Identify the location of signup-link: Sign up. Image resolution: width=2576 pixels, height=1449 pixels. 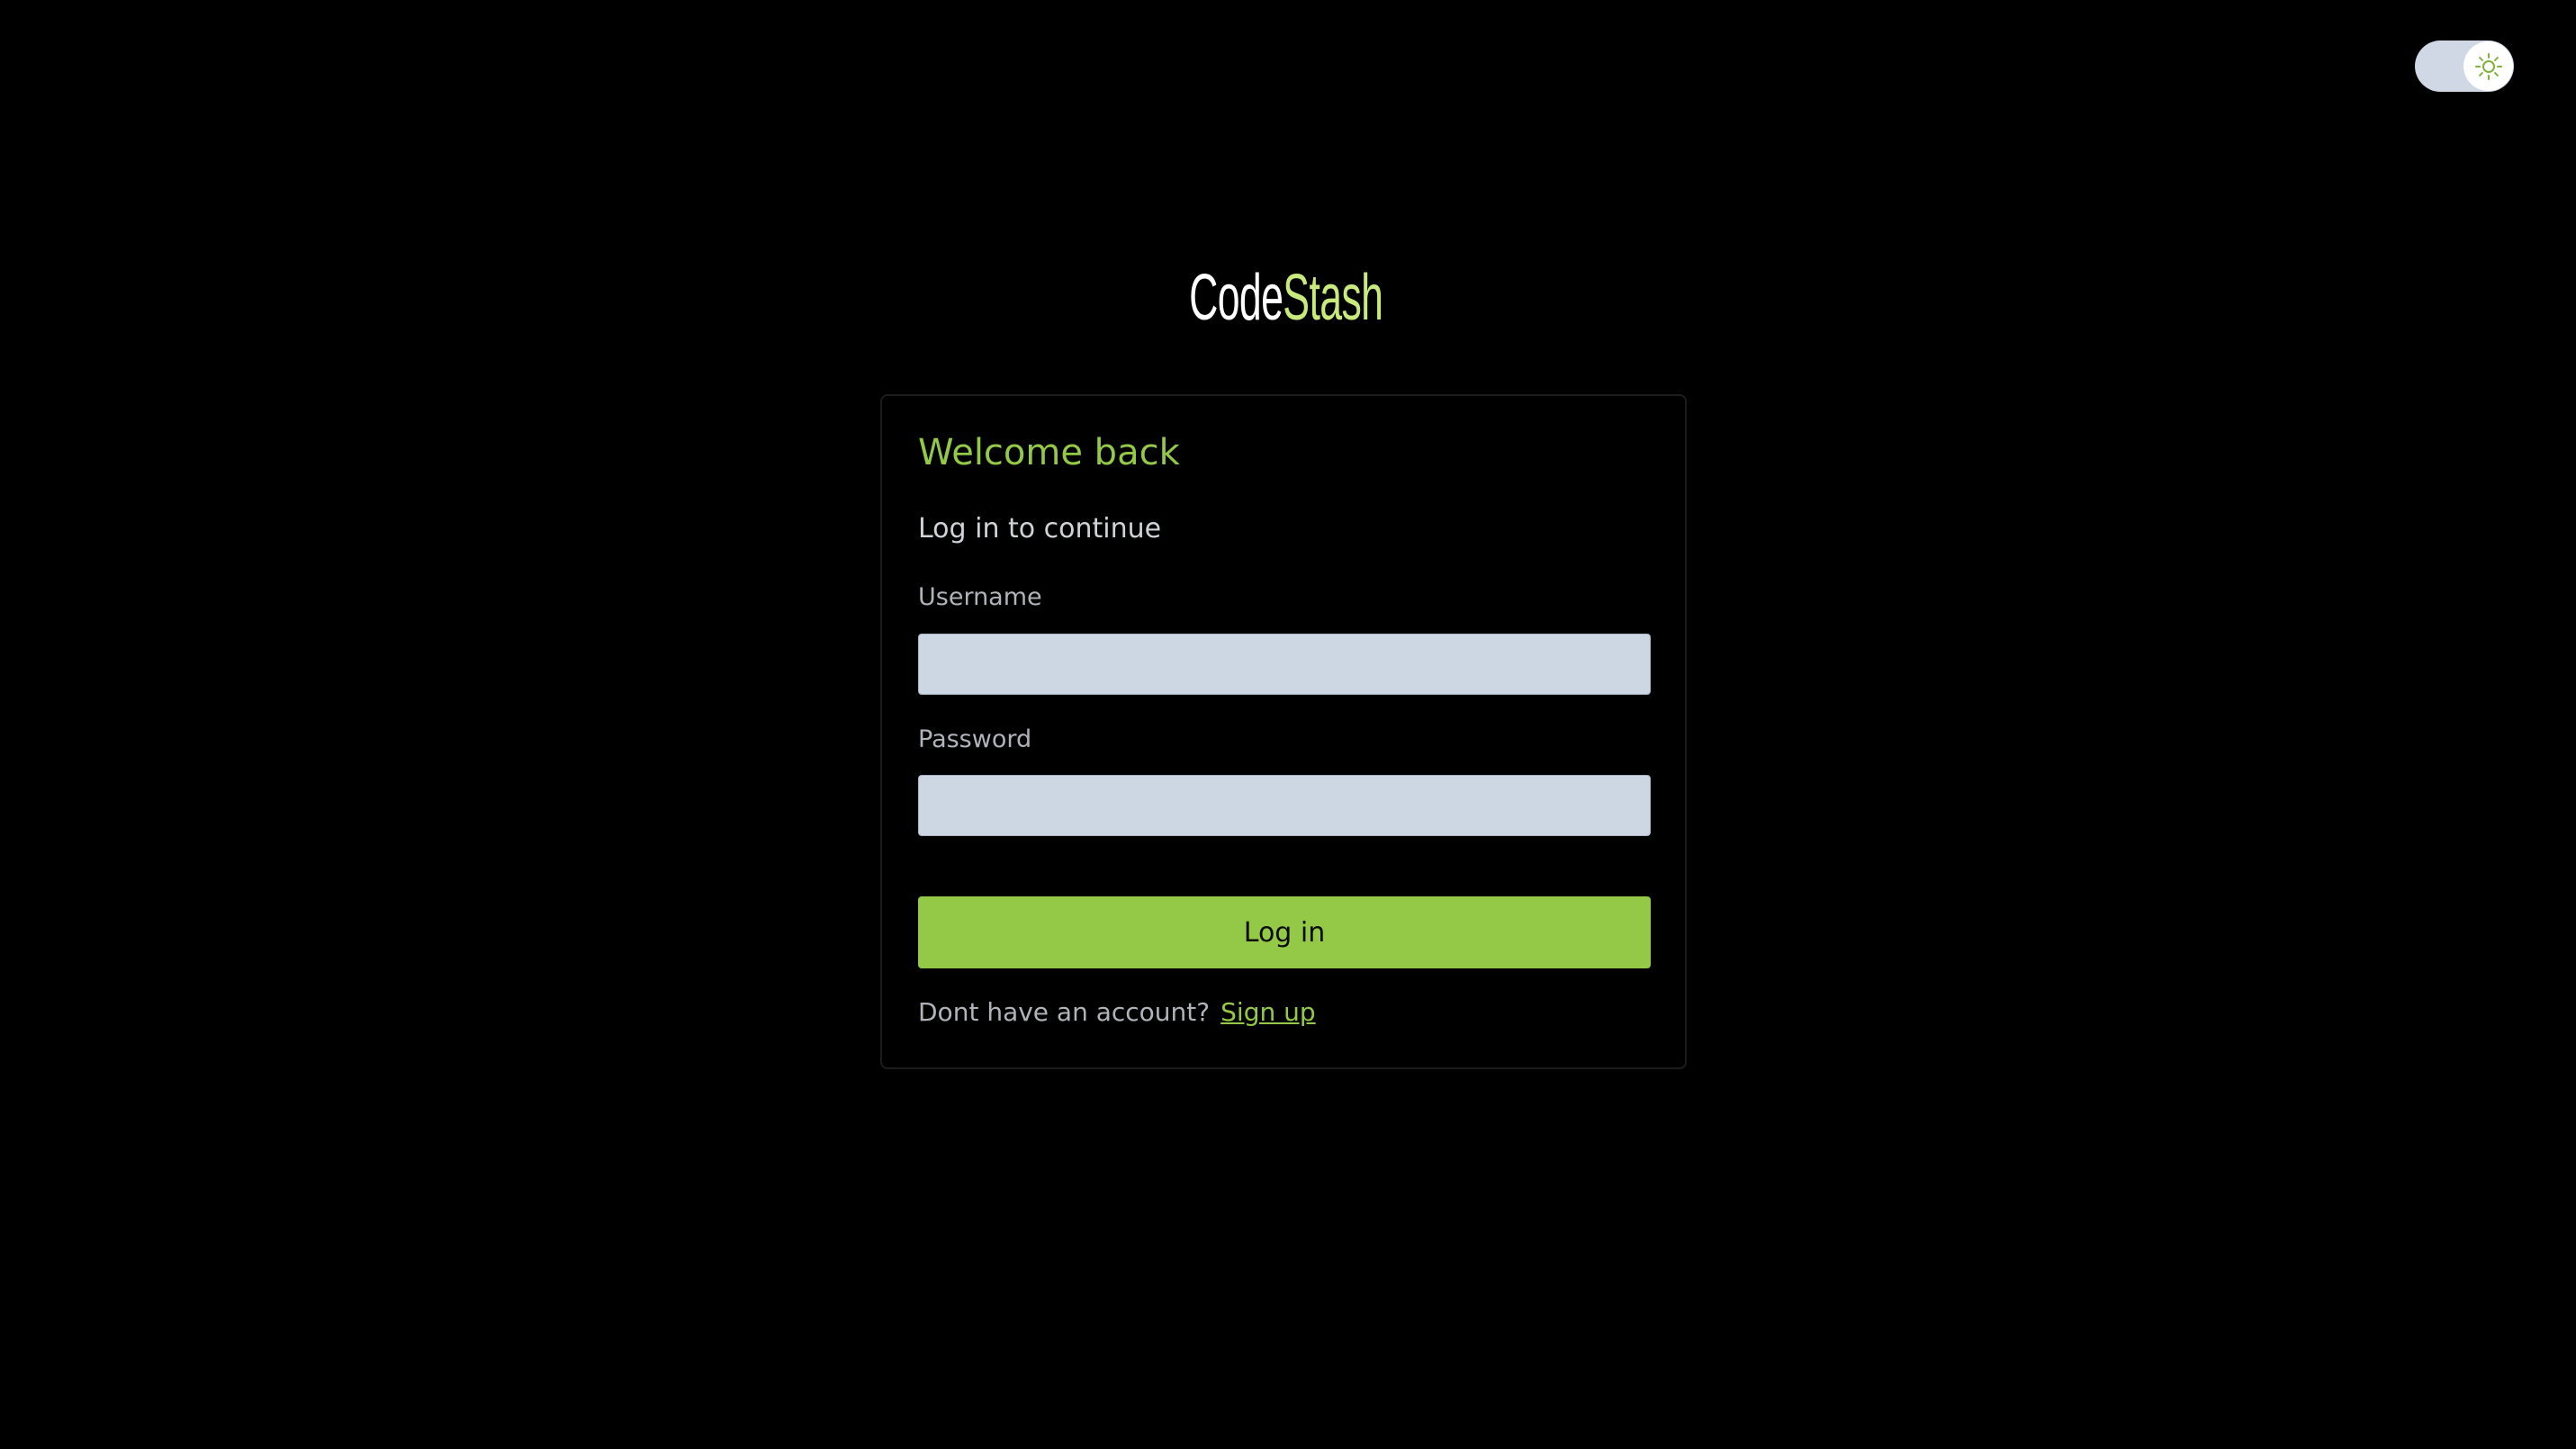
(1268, 1012).